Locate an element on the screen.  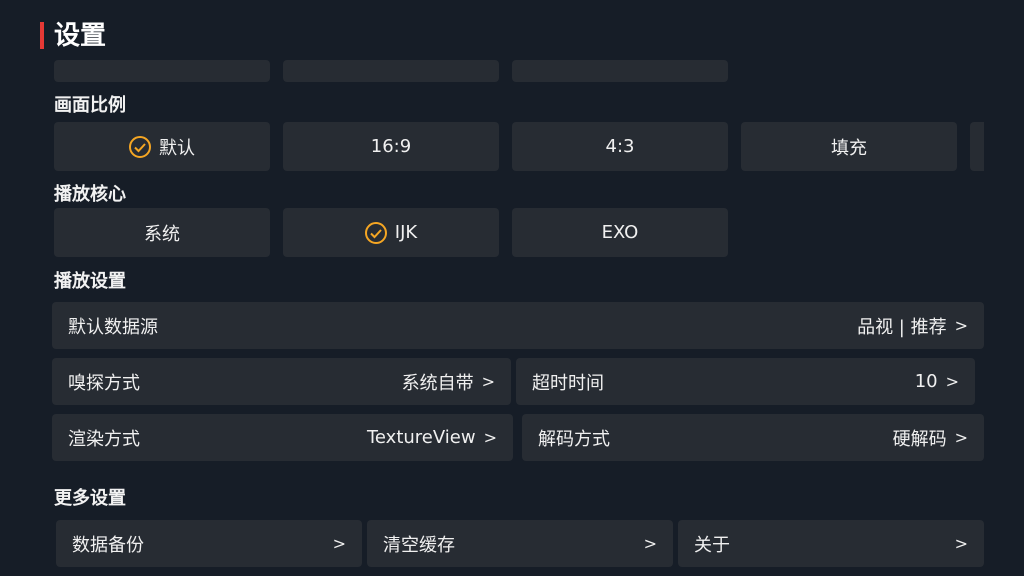
default-source-row: 默认数据源 品视 | 推荐 > is located at coordinates (518, 325).